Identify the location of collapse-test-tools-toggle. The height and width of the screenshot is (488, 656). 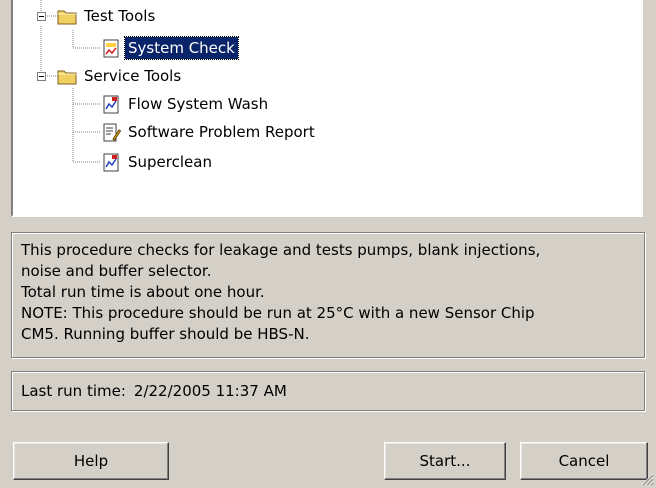
(41, 16).